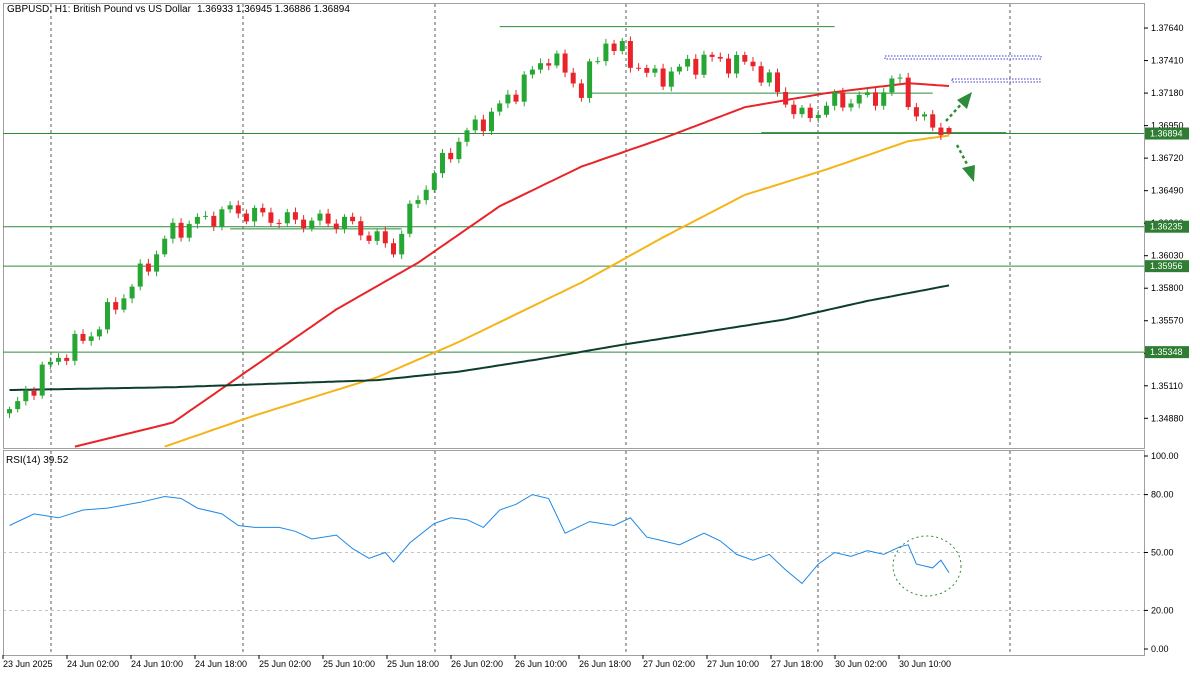  What do you see at coordinates (925, 664) in the screenshot?
I see `time-tick-label: 30 Jun 10:00` at bounding box center [925, 664].